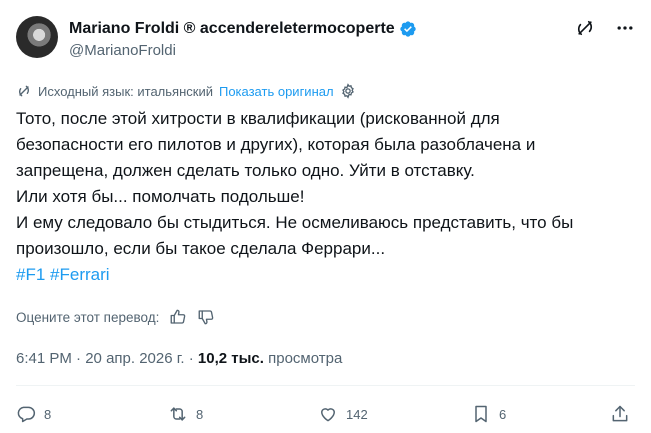 The image size is (651, 433). I want to click on show-original-link: Показать оригинал, so click(276, 91).